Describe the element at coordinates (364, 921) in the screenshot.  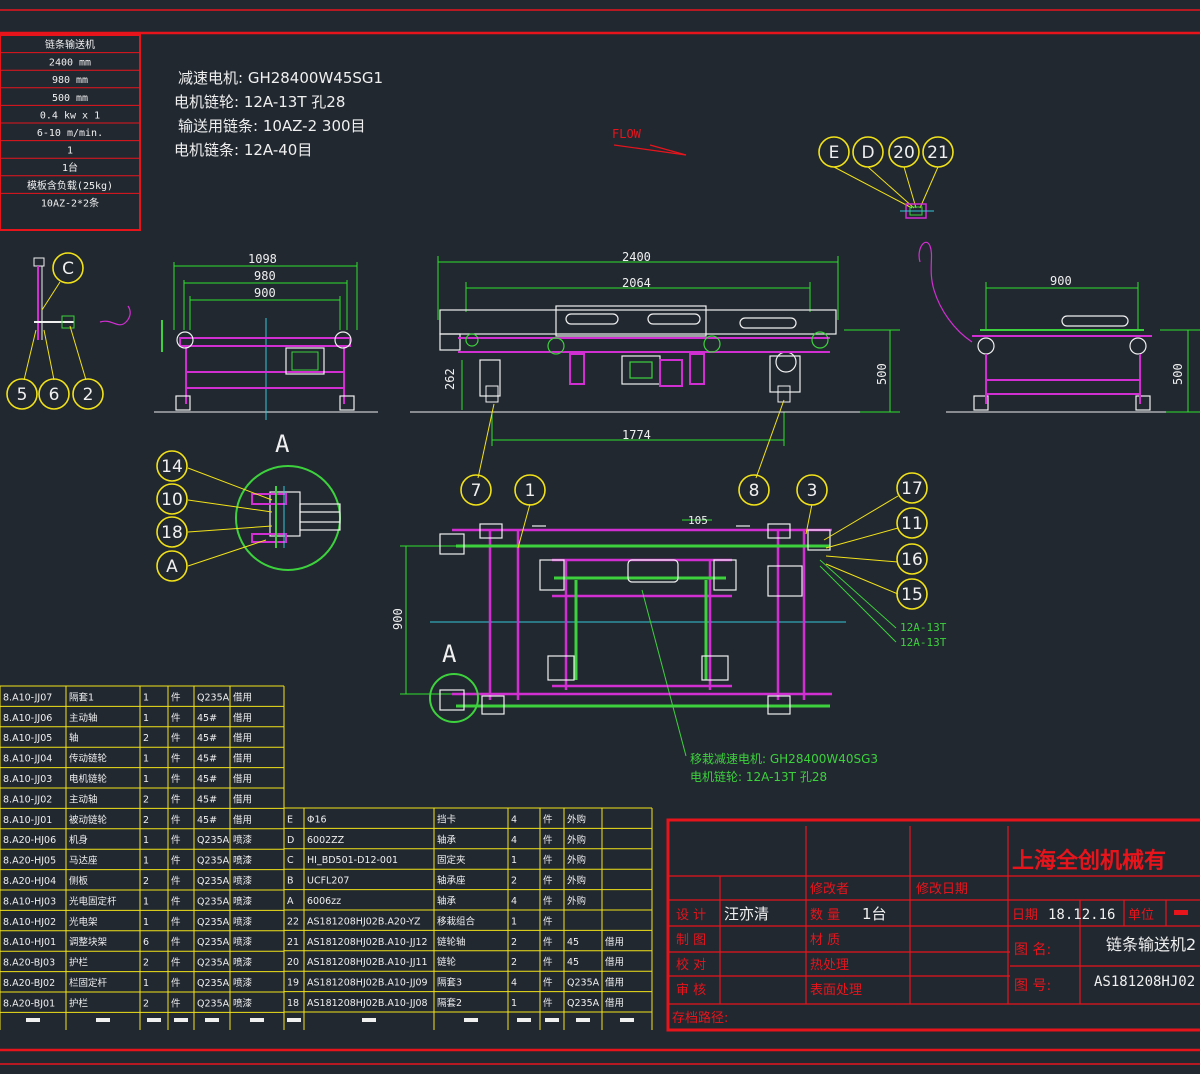
I see `bom-cell: AS181208HJ02B.A20-YZ` at that location.